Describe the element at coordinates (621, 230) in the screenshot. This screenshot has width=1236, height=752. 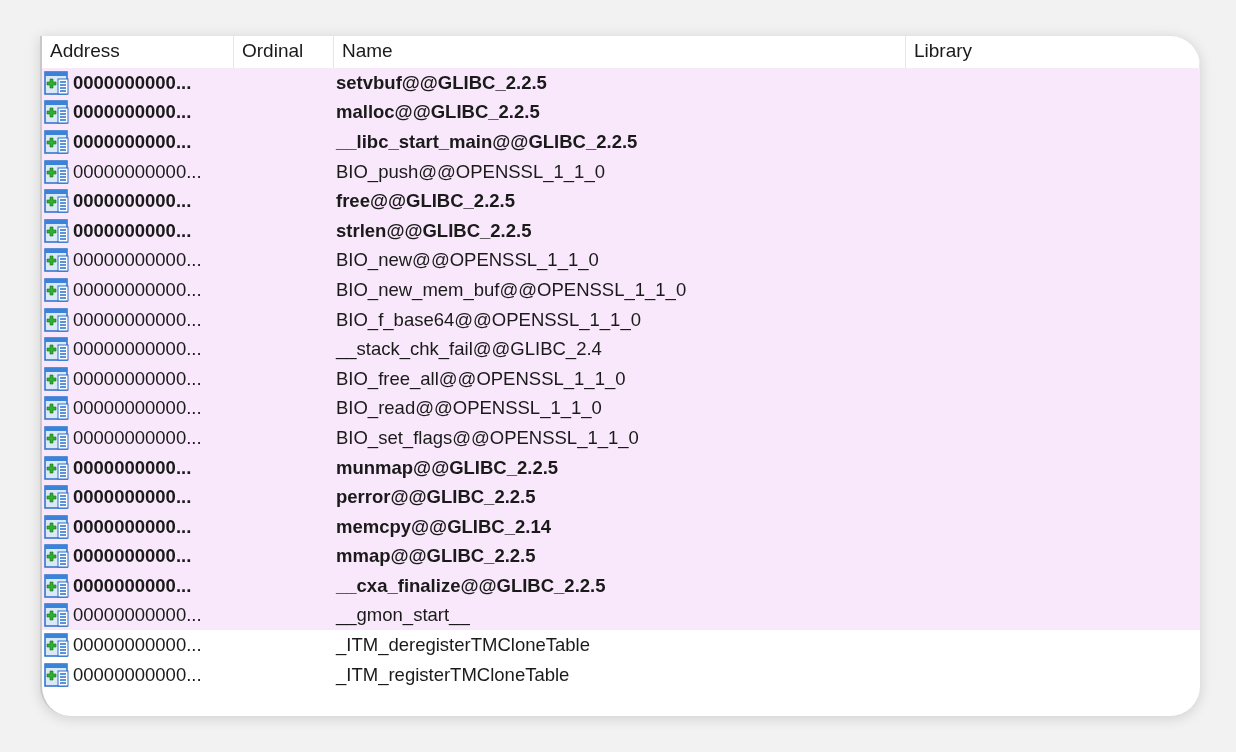
I see `import-row: 0000000000... strlen@@GLIBC_2.2.5` at that location.